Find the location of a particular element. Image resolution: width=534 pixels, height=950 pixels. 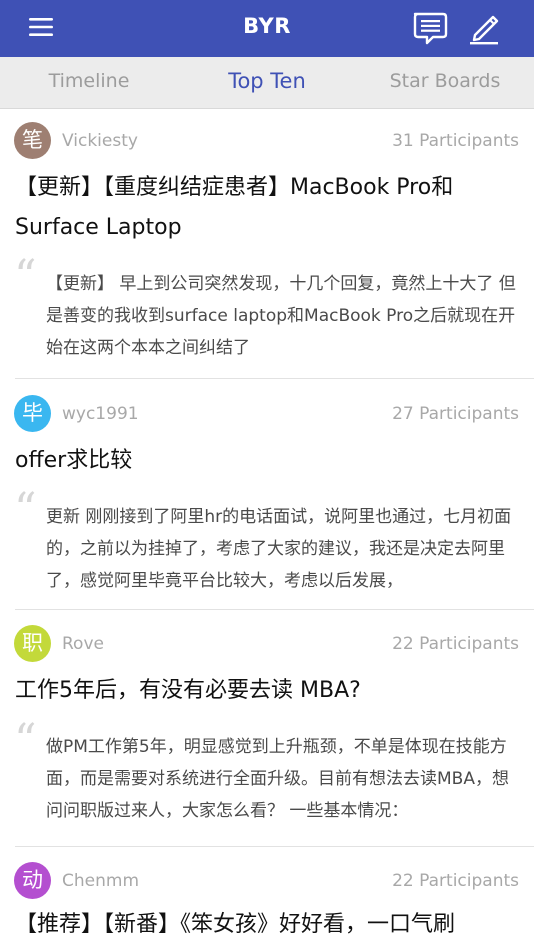

post-title: 工作5年后，有没有必要去读 MBA? is located at coordinates (188, 690).